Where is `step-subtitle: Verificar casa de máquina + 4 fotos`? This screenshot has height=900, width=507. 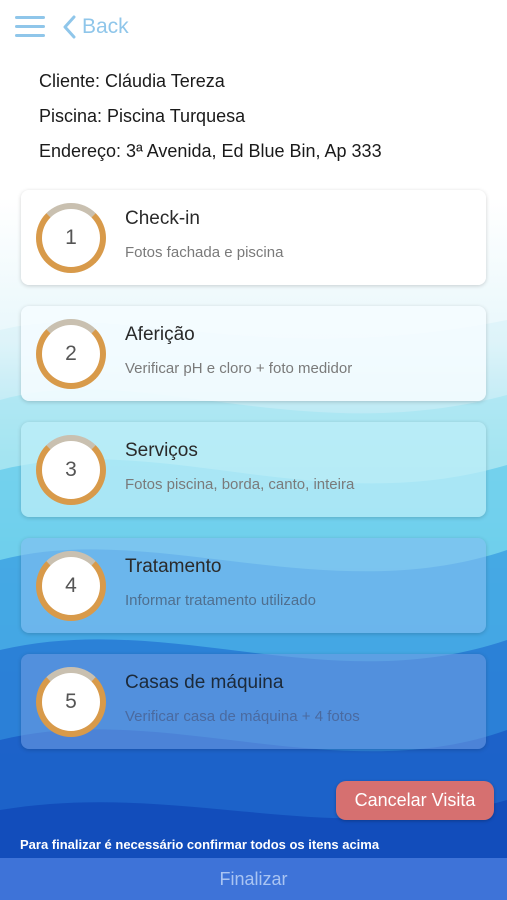 step-subtitle: Verificar casa de máquina + 4 fotos is located at coordinates (242, 716).